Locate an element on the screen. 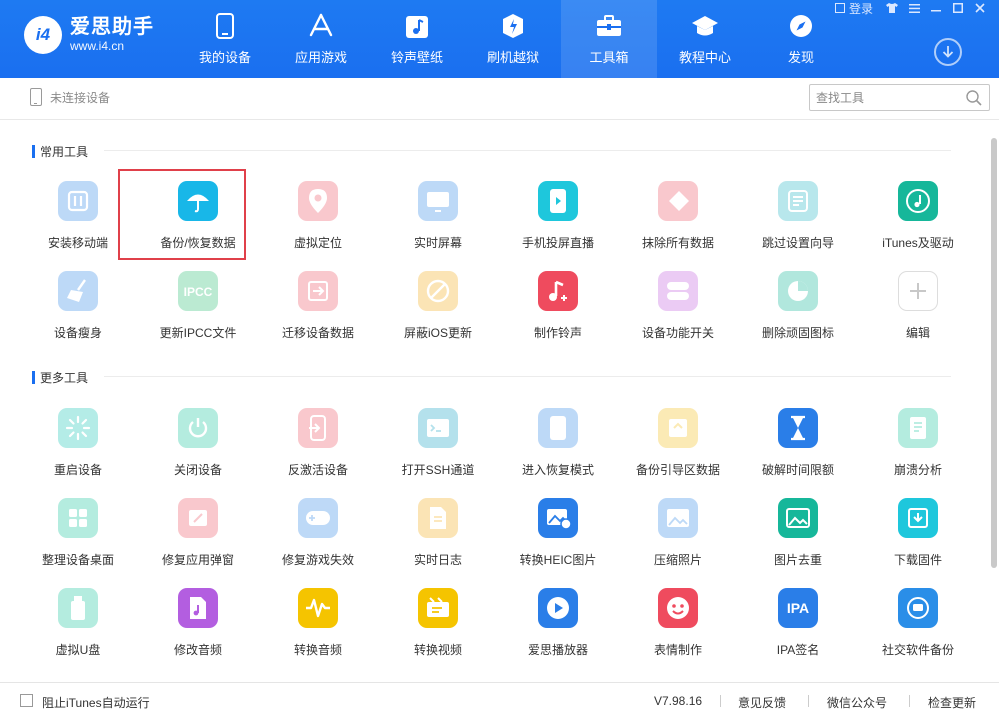  tool-emoji: 表情制作 is located at coordinates (678, 628).